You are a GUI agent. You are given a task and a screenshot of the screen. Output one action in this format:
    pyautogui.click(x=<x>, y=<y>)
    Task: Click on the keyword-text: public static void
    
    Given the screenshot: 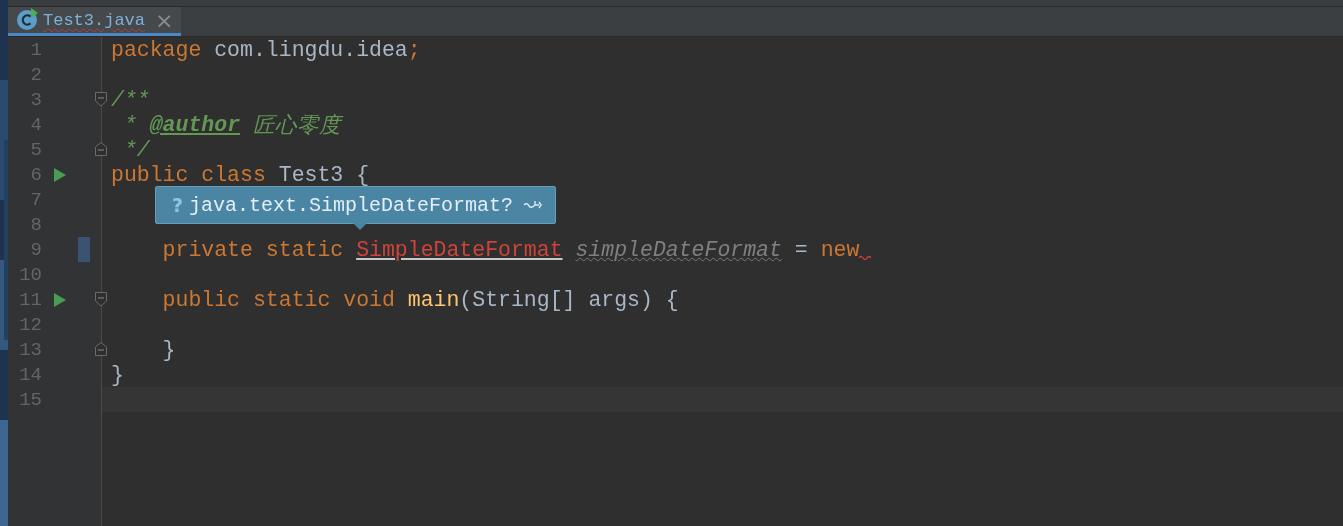 What is the action you would take?
    pyautogui.click(x=278, y=299)
    